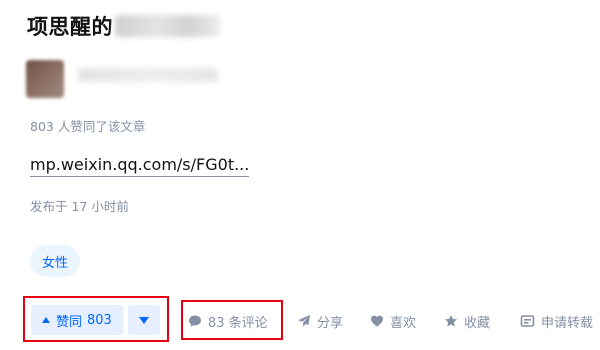 The image size is (600, 350). What do you see at coordinates (477, 323) in the screenshot?
I see `favorite-label: 收藏` at bounding box center [477, 323].